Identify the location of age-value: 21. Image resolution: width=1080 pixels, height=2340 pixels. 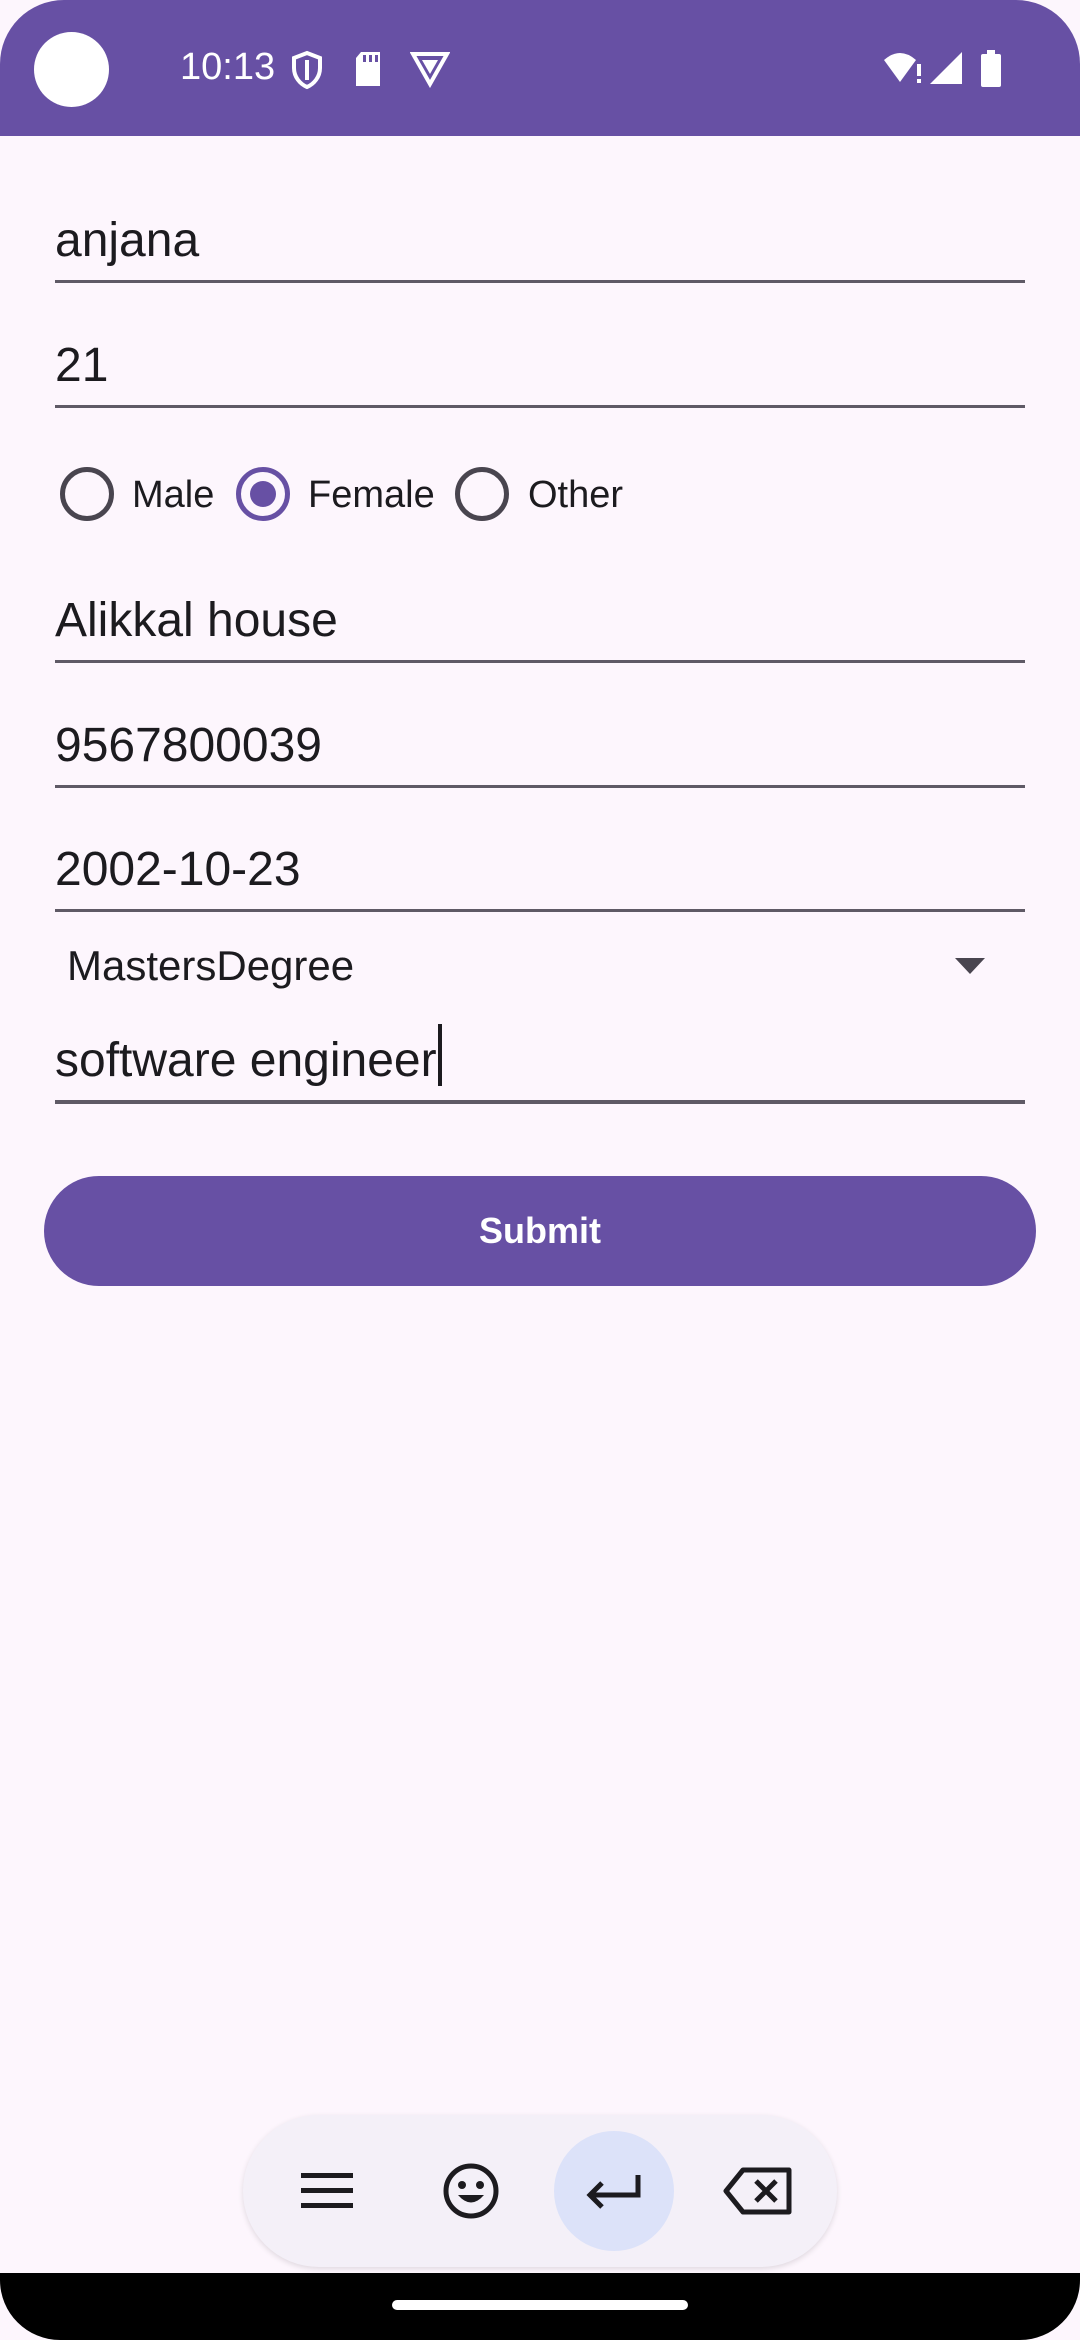
(82, 365).